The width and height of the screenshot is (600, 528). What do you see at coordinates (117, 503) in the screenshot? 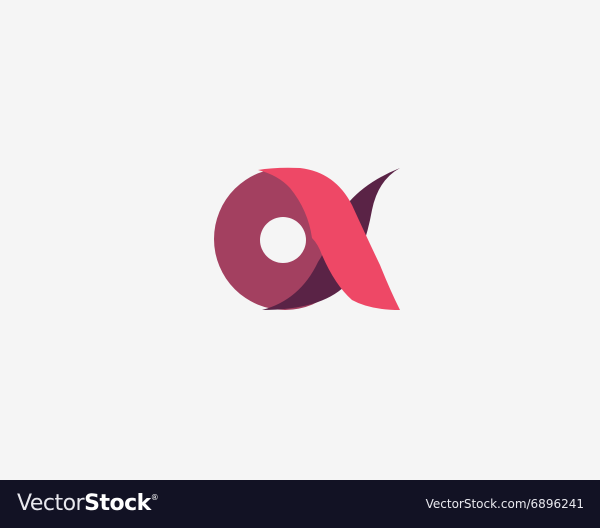
I see `brand-bold: Stock` at bounding box center [117, 503].